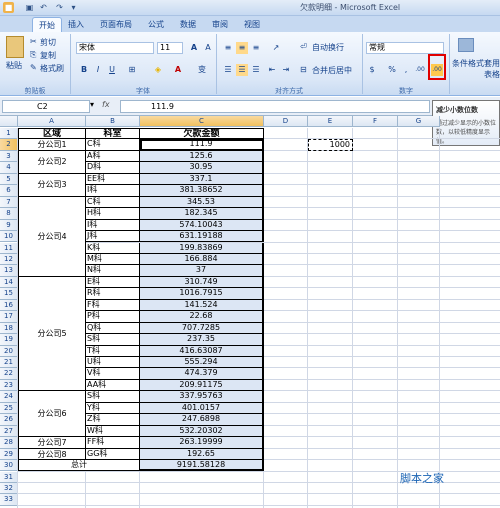 This screenshot has width=500, height=508. I want to click on tab-insert: 插入, so click(76, 24).